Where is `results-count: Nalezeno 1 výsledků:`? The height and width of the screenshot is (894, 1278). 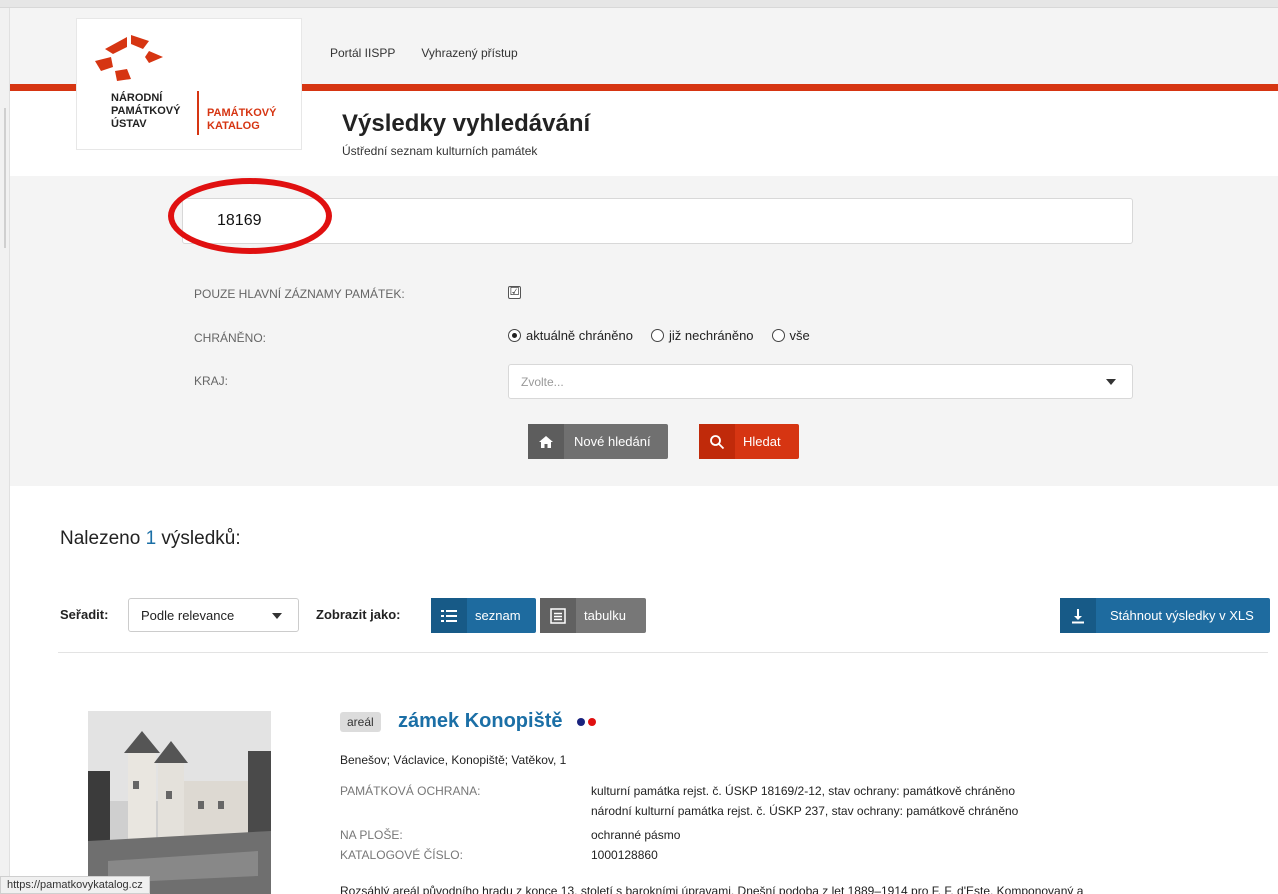
results-count: Nalezeno 1 výsledků: is located at coordinates (150, 538).